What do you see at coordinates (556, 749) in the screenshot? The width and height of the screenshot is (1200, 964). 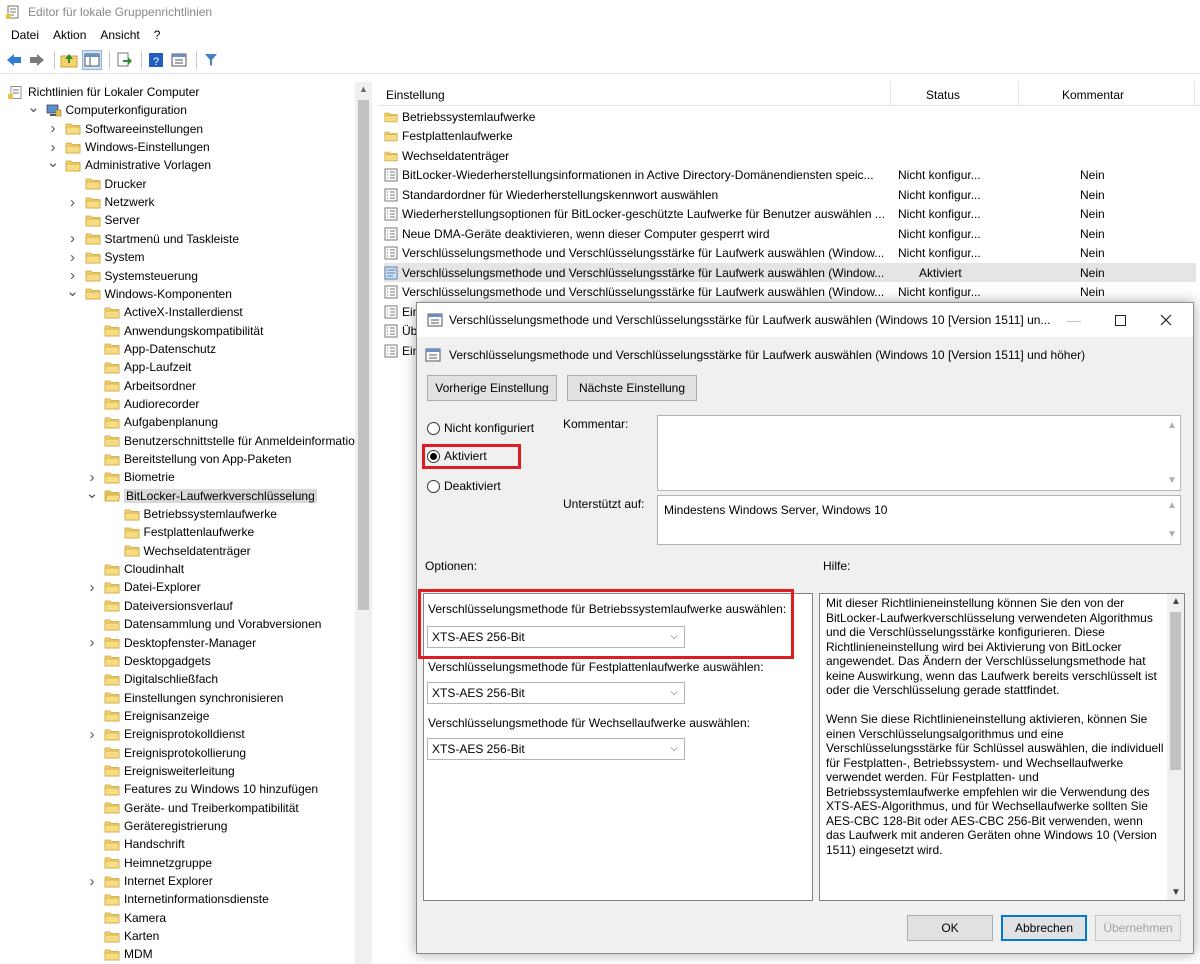 I see `removable-drive-encryption-select: XTS-AES 256-Bit ⌵` at bounding box center [556, 749].